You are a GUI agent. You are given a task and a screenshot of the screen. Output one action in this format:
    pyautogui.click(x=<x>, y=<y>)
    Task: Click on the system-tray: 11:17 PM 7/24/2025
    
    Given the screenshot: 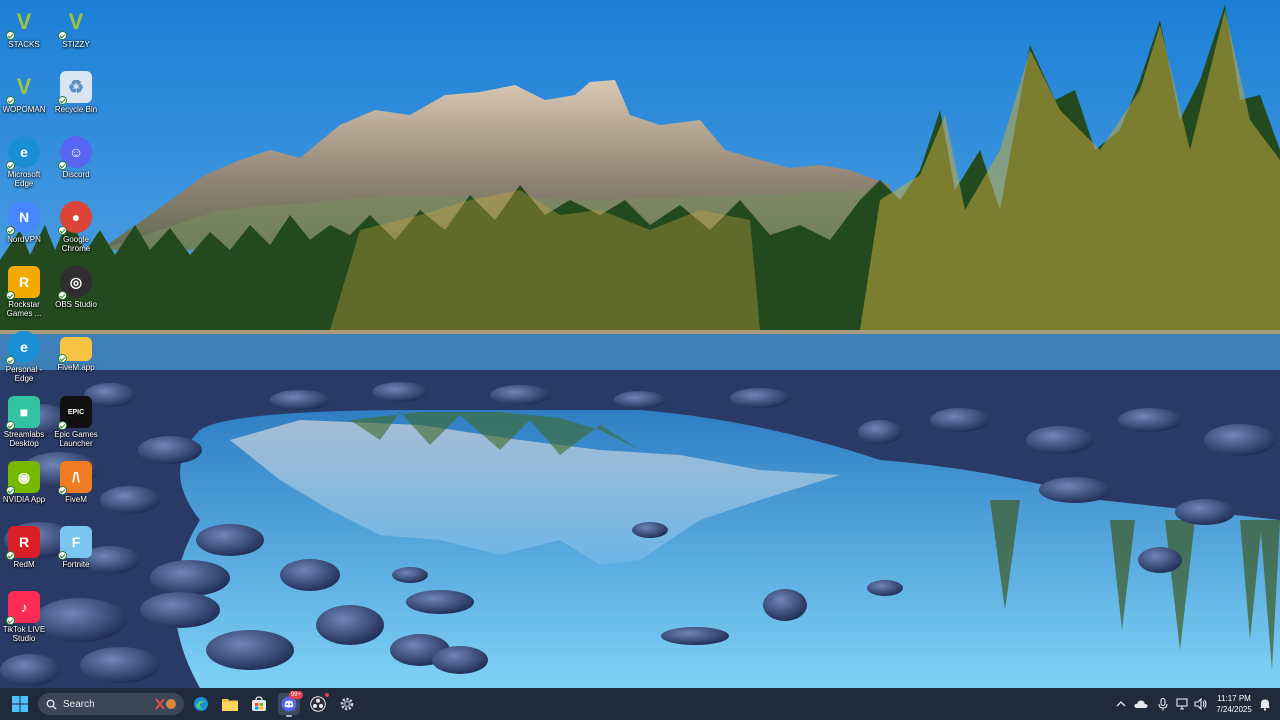 What is the action you would take?
    pyautogui.click(x=1195, y=704)
    